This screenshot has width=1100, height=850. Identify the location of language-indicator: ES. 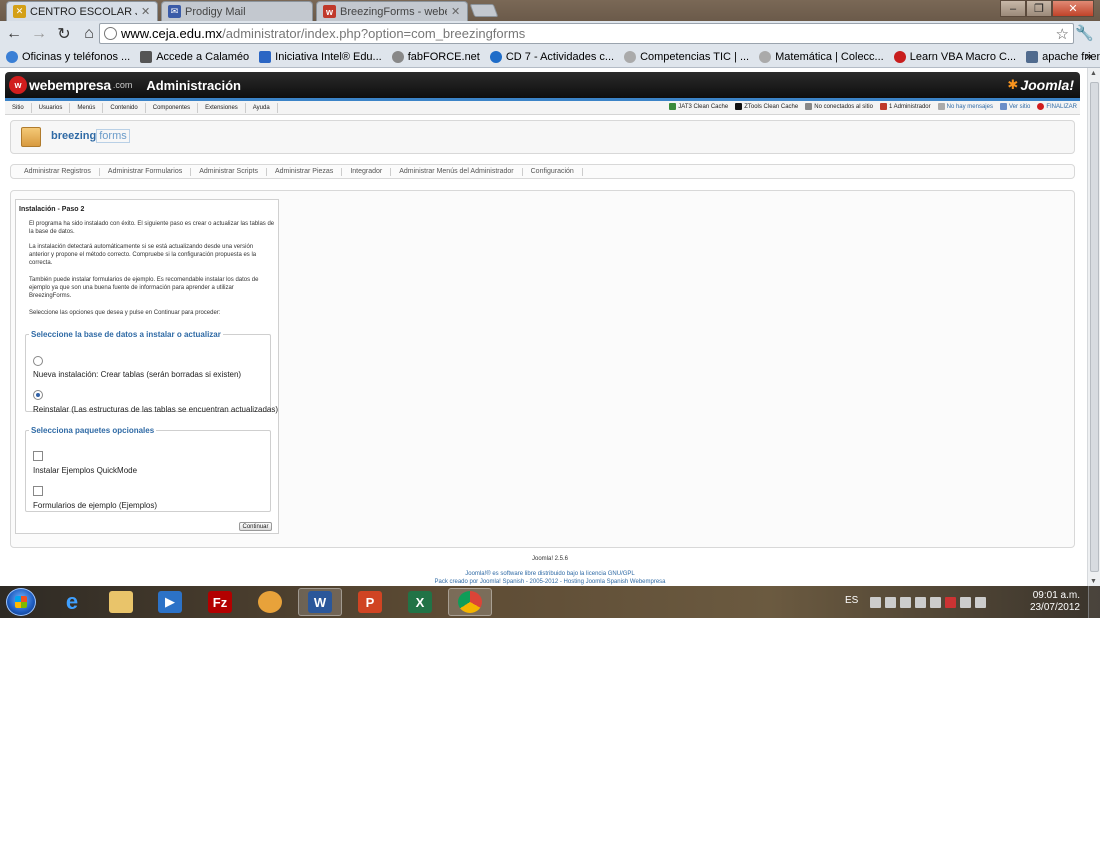
(851, 600).